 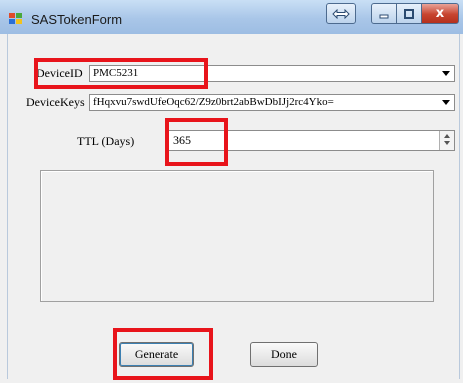 I want to click on window-title: SASTokenForm, so click(x=77, y=19).